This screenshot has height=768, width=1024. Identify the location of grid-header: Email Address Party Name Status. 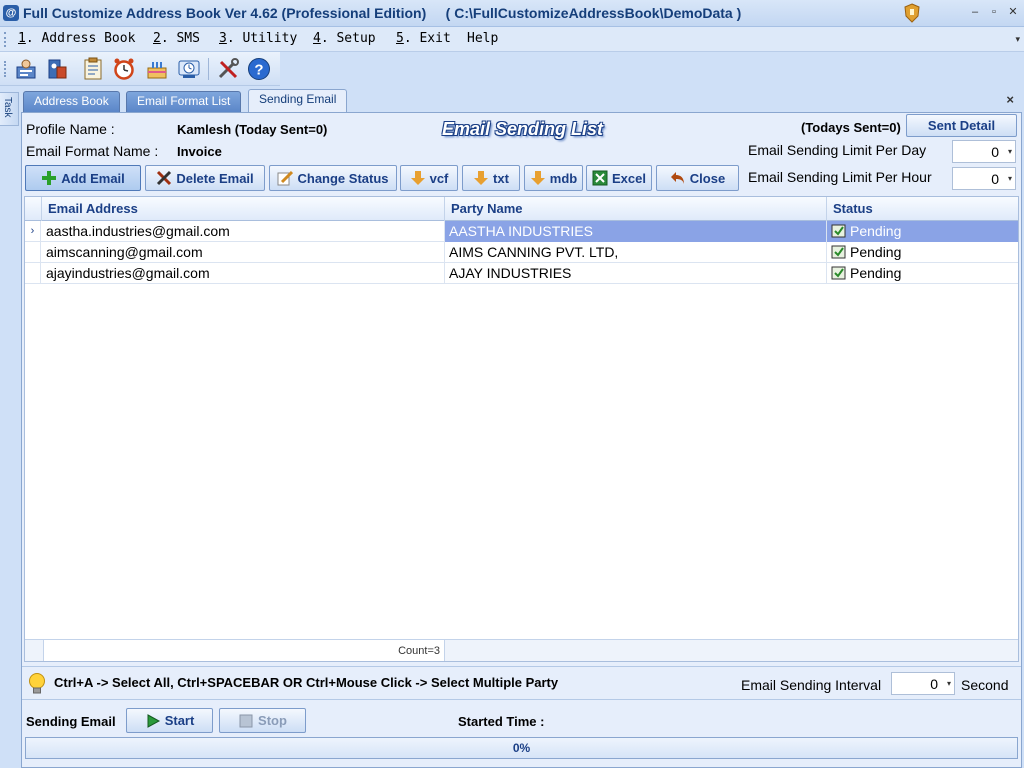
(521, 209).